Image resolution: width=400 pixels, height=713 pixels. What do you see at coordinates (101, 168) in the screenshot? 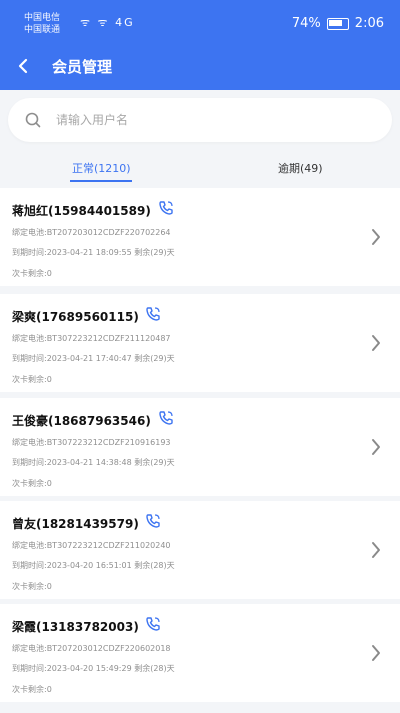
I see `tab-normal: 正常(1210)` at bounding box center [101, 168].